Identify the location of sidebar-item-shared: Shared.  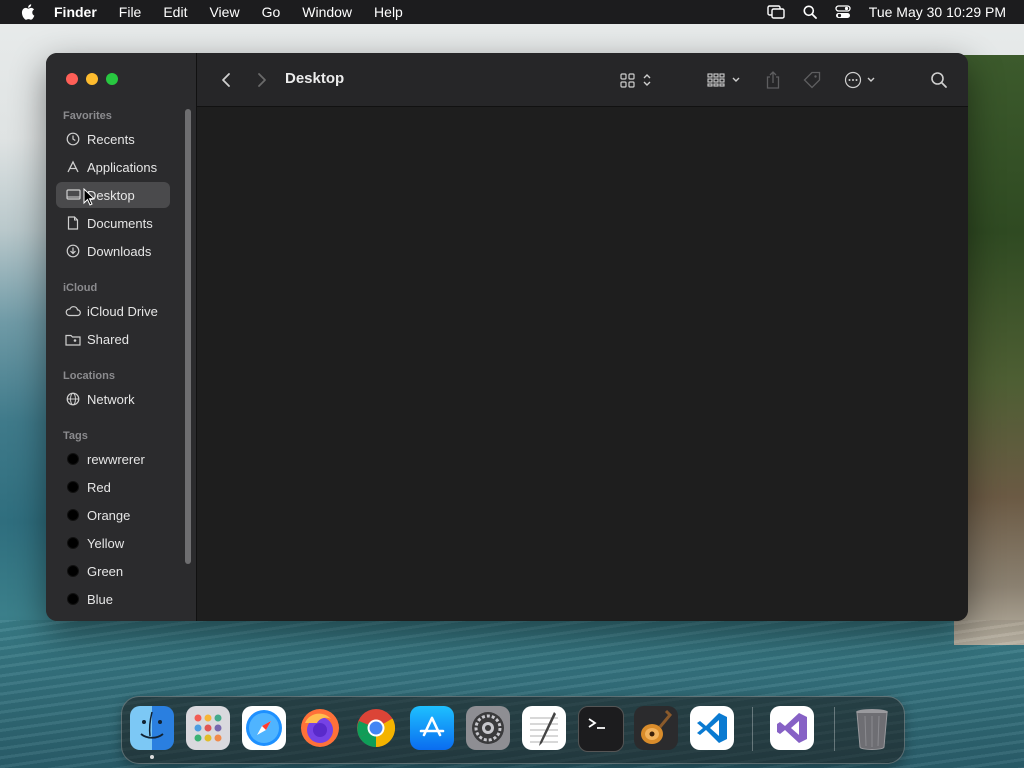
(113, 339).